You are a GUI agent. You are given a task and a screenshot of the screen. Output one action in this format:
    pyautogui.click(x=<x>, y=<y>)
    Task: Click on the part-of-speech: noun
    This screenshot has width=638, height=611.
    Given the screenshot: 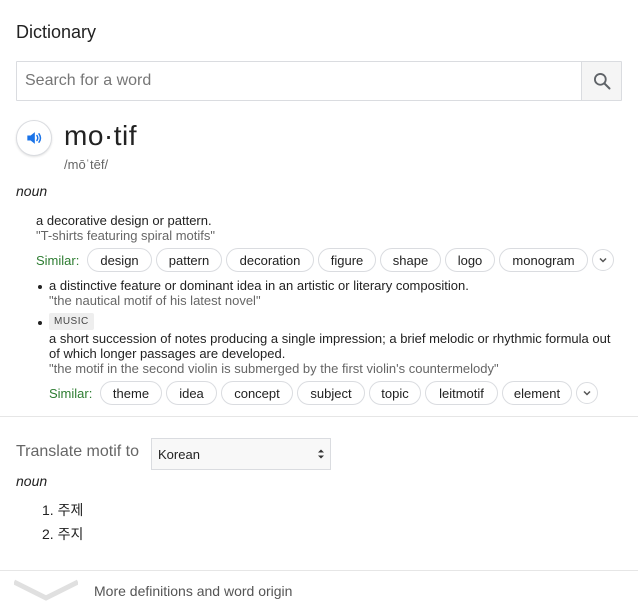 What is the action you would take?
    pyautogui.click(x=32, y=191)
    